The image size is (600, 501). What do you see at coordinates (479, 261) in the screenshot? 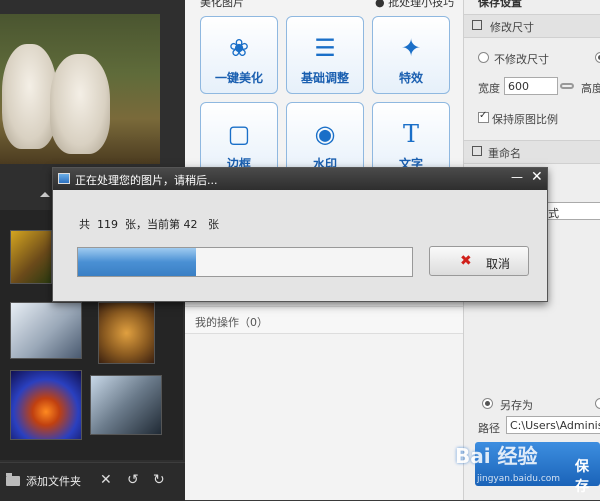
I see `cancel-button: ✖ 取消` at bounding box center [479, 261].